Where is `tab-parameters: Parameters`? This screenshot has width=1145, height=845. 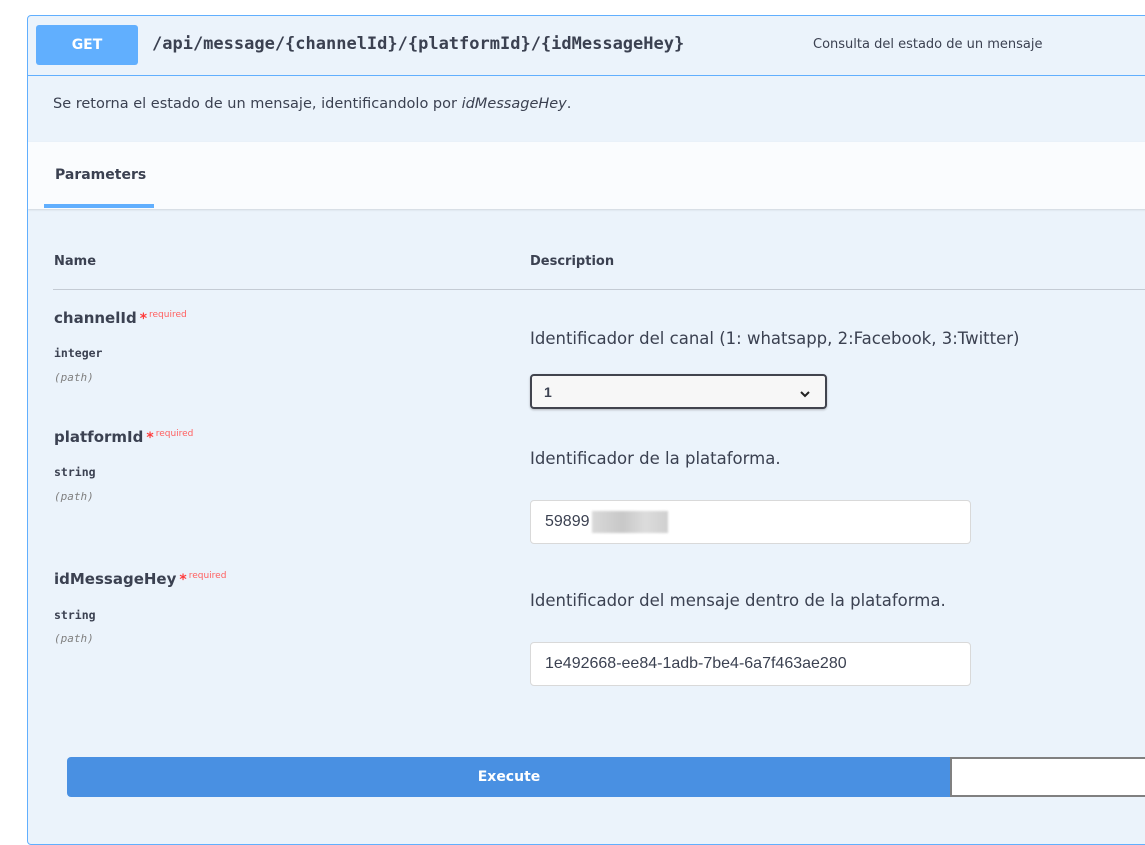 tab-parameters: Parameters is located at coordinates (100, 175).